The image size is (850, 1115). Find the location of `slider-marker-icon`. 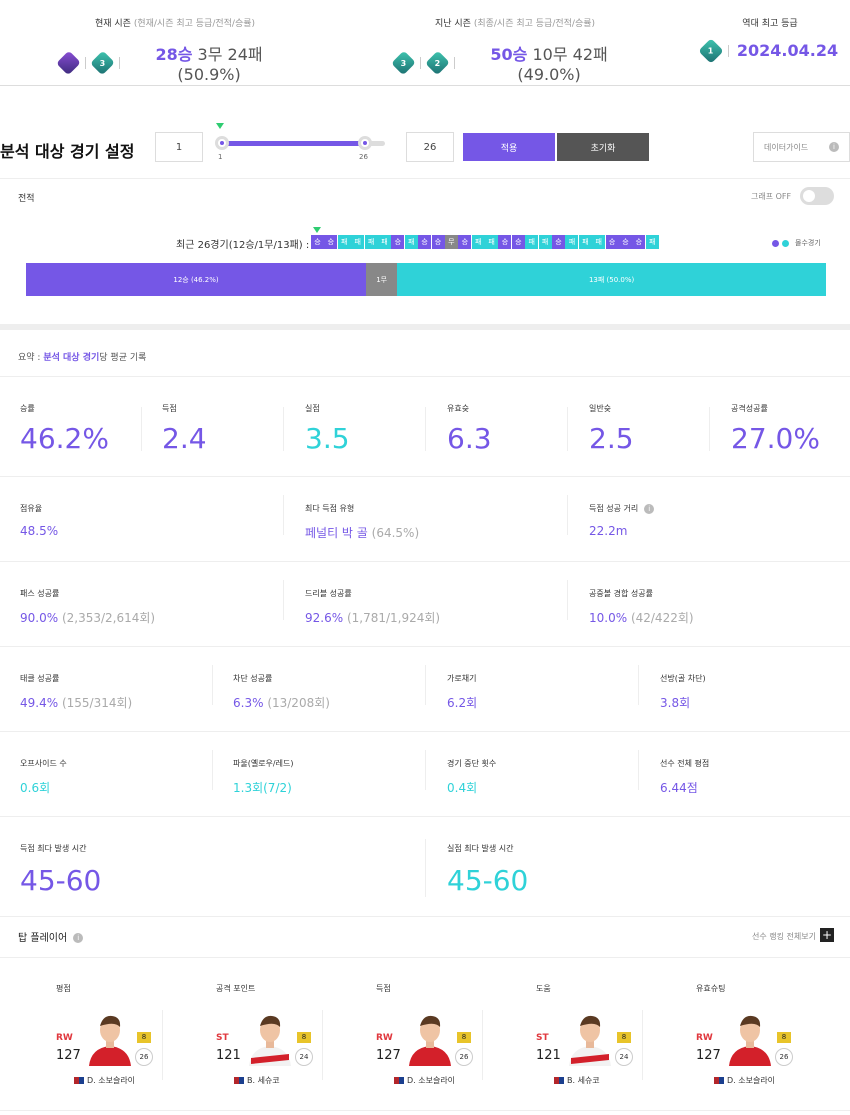

slider-marker-icon is located at coordinates (220, 126).